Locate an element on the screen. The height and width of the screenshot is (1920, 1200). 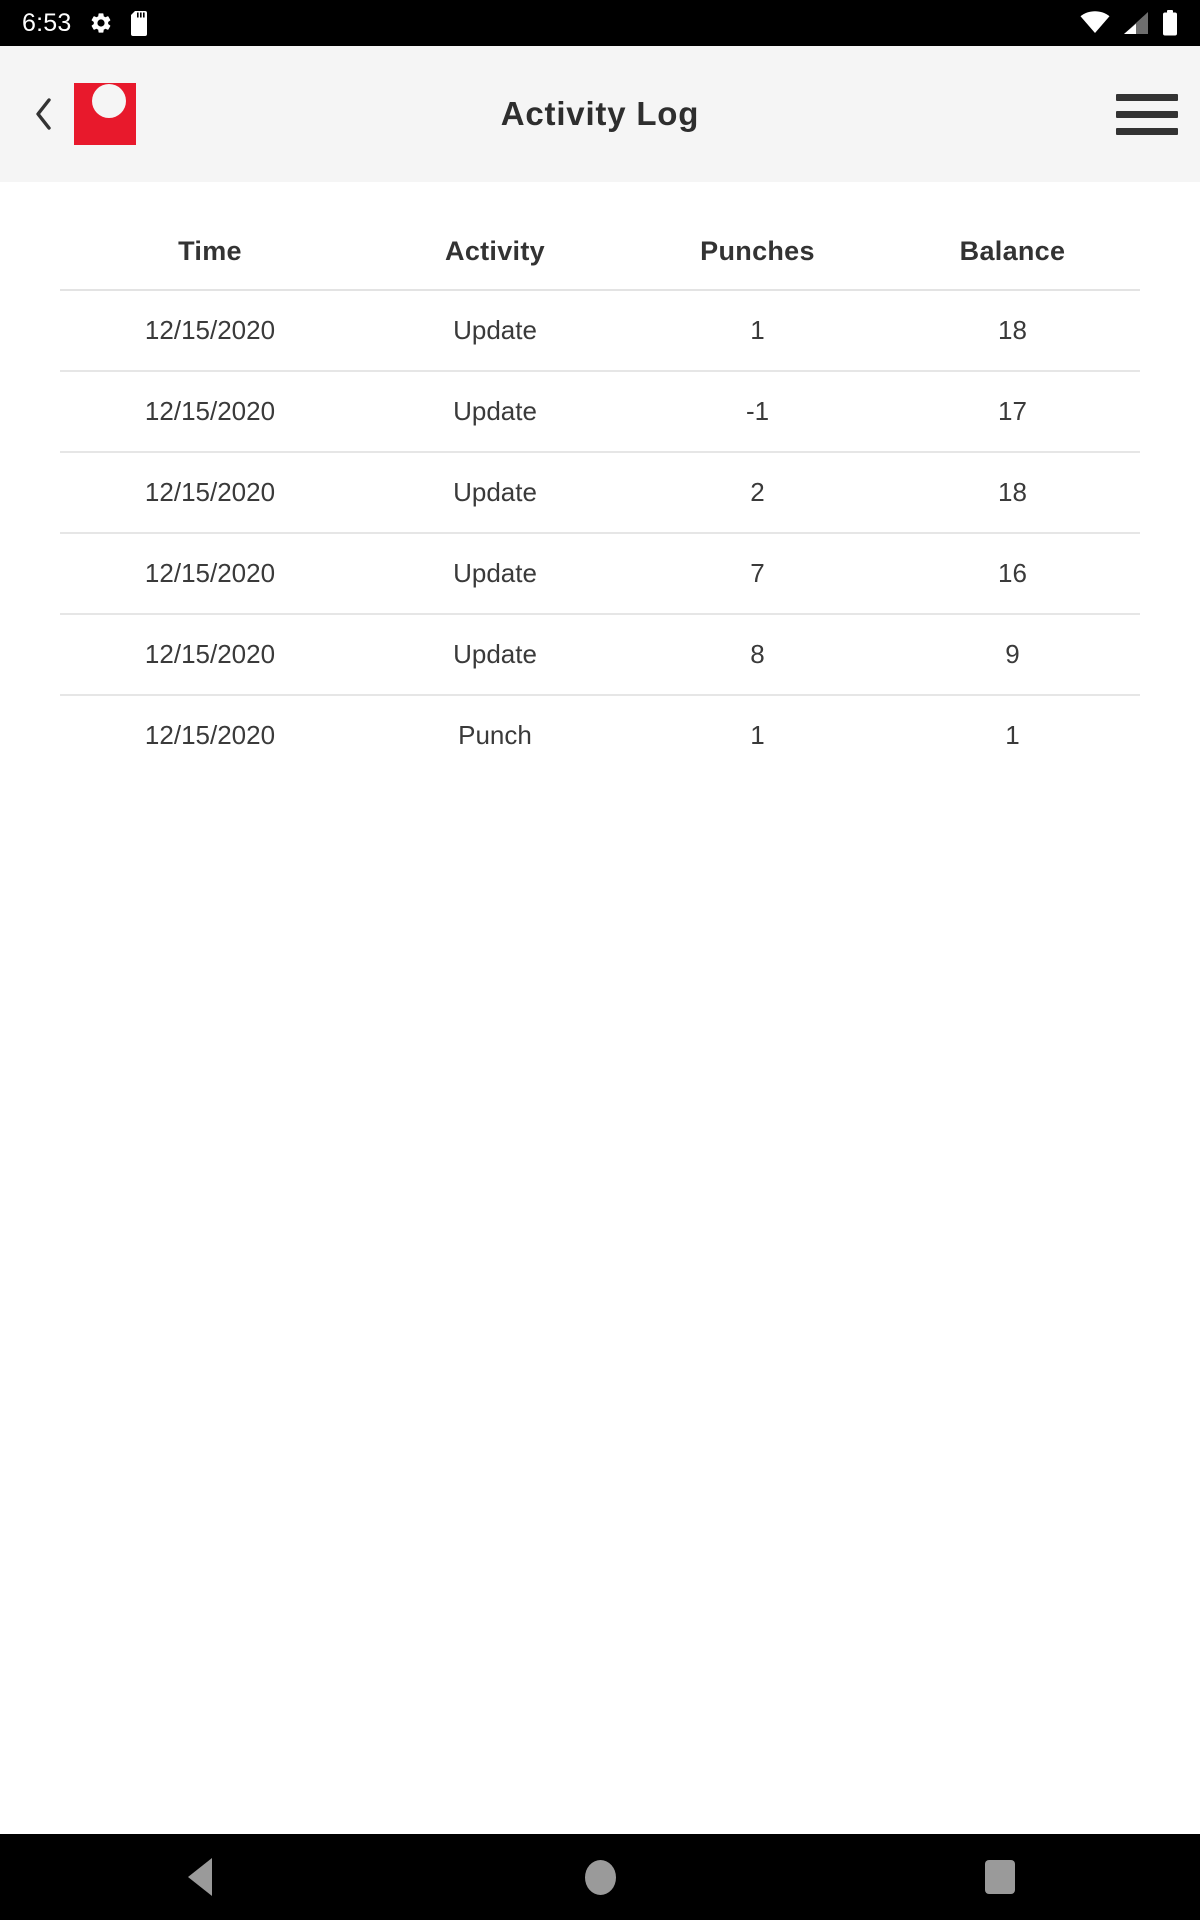
chevron-left-icon is located at coordinates (44, 114).